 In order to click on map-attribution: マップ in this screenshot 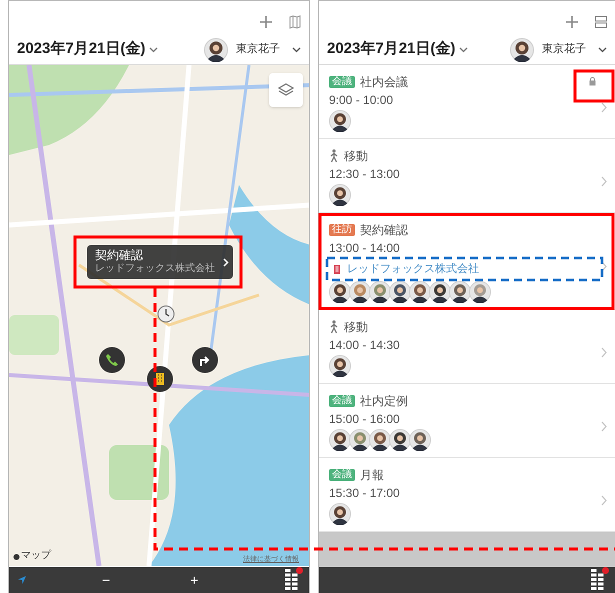, I will do `click(36, 555)`.